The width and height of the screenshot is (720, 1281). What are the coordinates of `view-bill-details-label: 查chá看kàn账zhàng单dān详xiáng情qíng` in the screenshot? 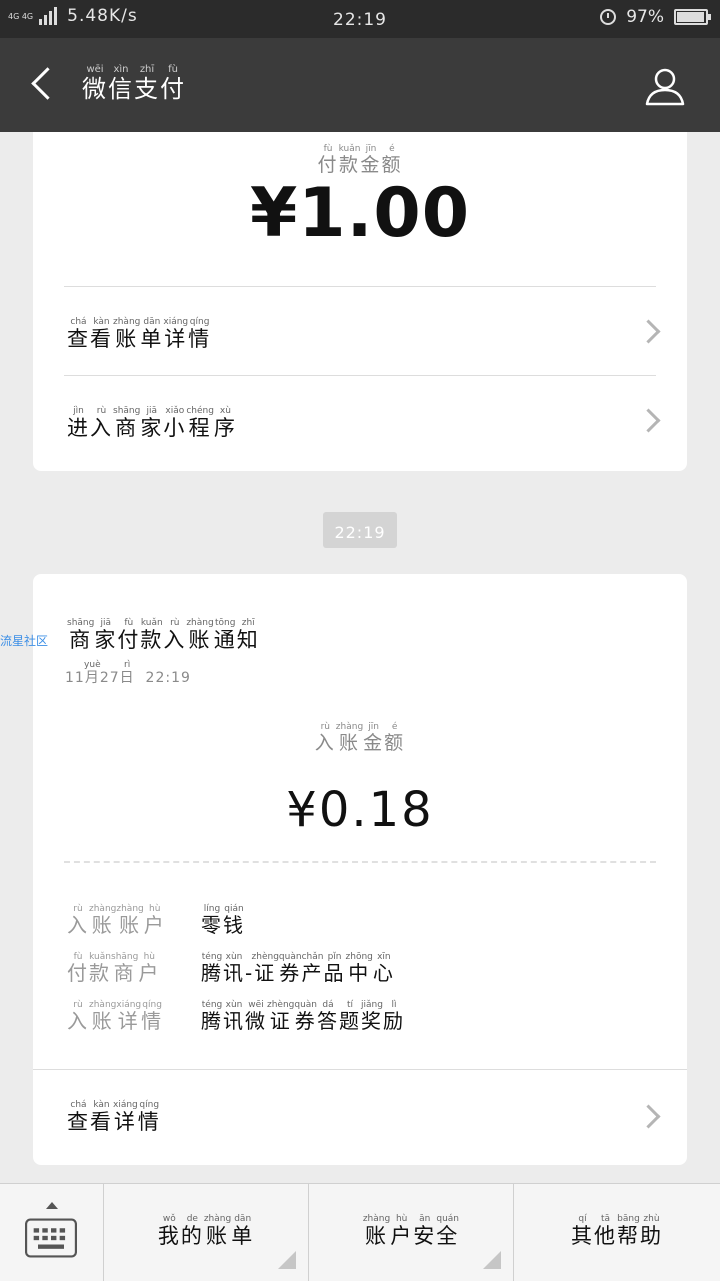 It's located at (139, 334).